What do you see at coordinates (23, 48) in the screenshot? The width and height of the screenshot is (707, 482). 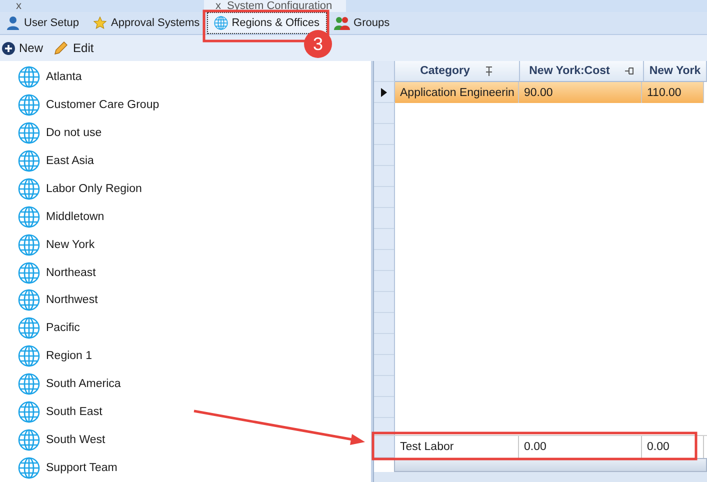 I see `toolbar-button: New` at bounding box center [23, 48].